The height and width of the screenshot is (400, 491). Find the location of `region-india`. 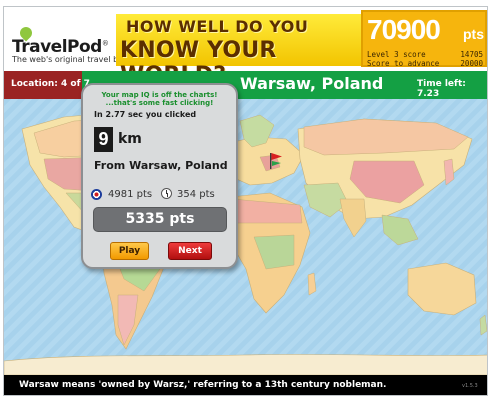

region-india is located at coordinates (353, 218).